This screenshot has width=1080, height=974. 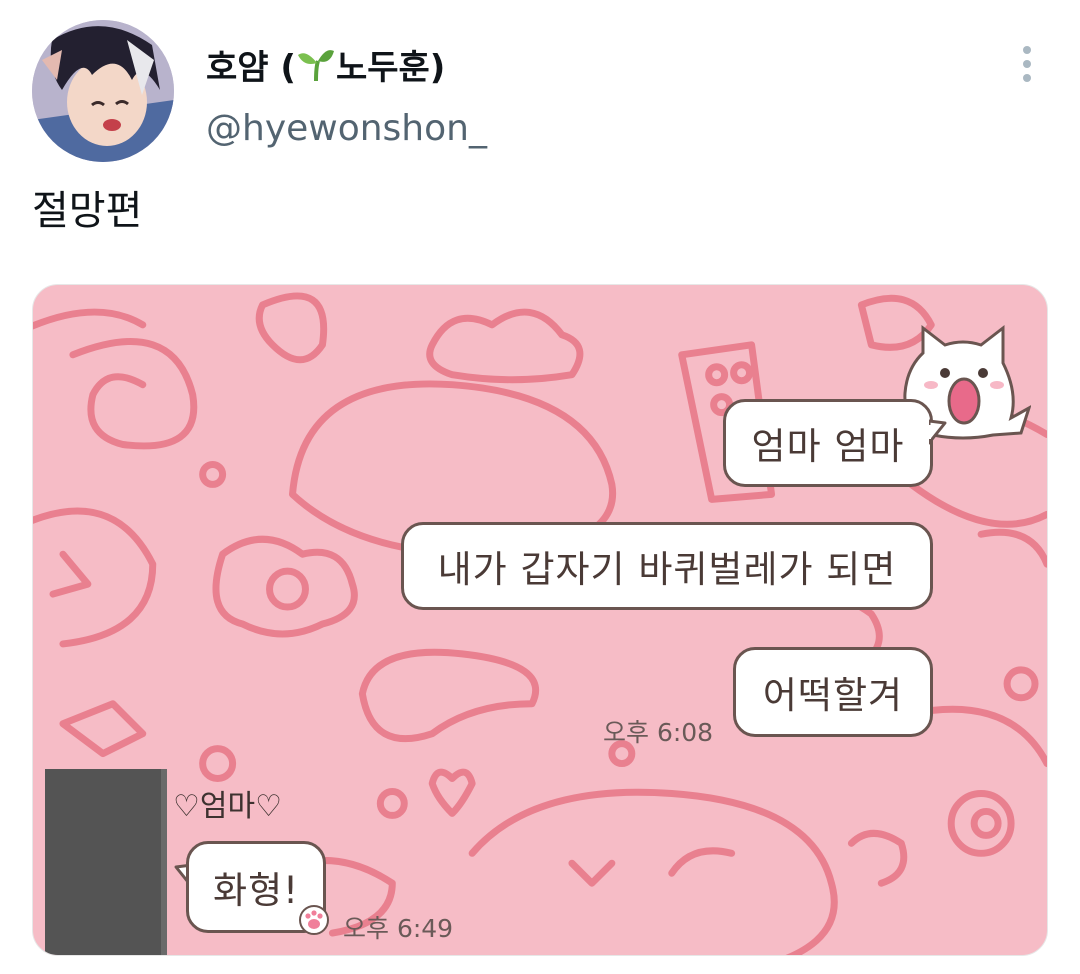 What do you see at coordinates (658, 732) in the screenshot?
I see `message-timestamp: 오후 6:08` at bounding box center [658, 732].